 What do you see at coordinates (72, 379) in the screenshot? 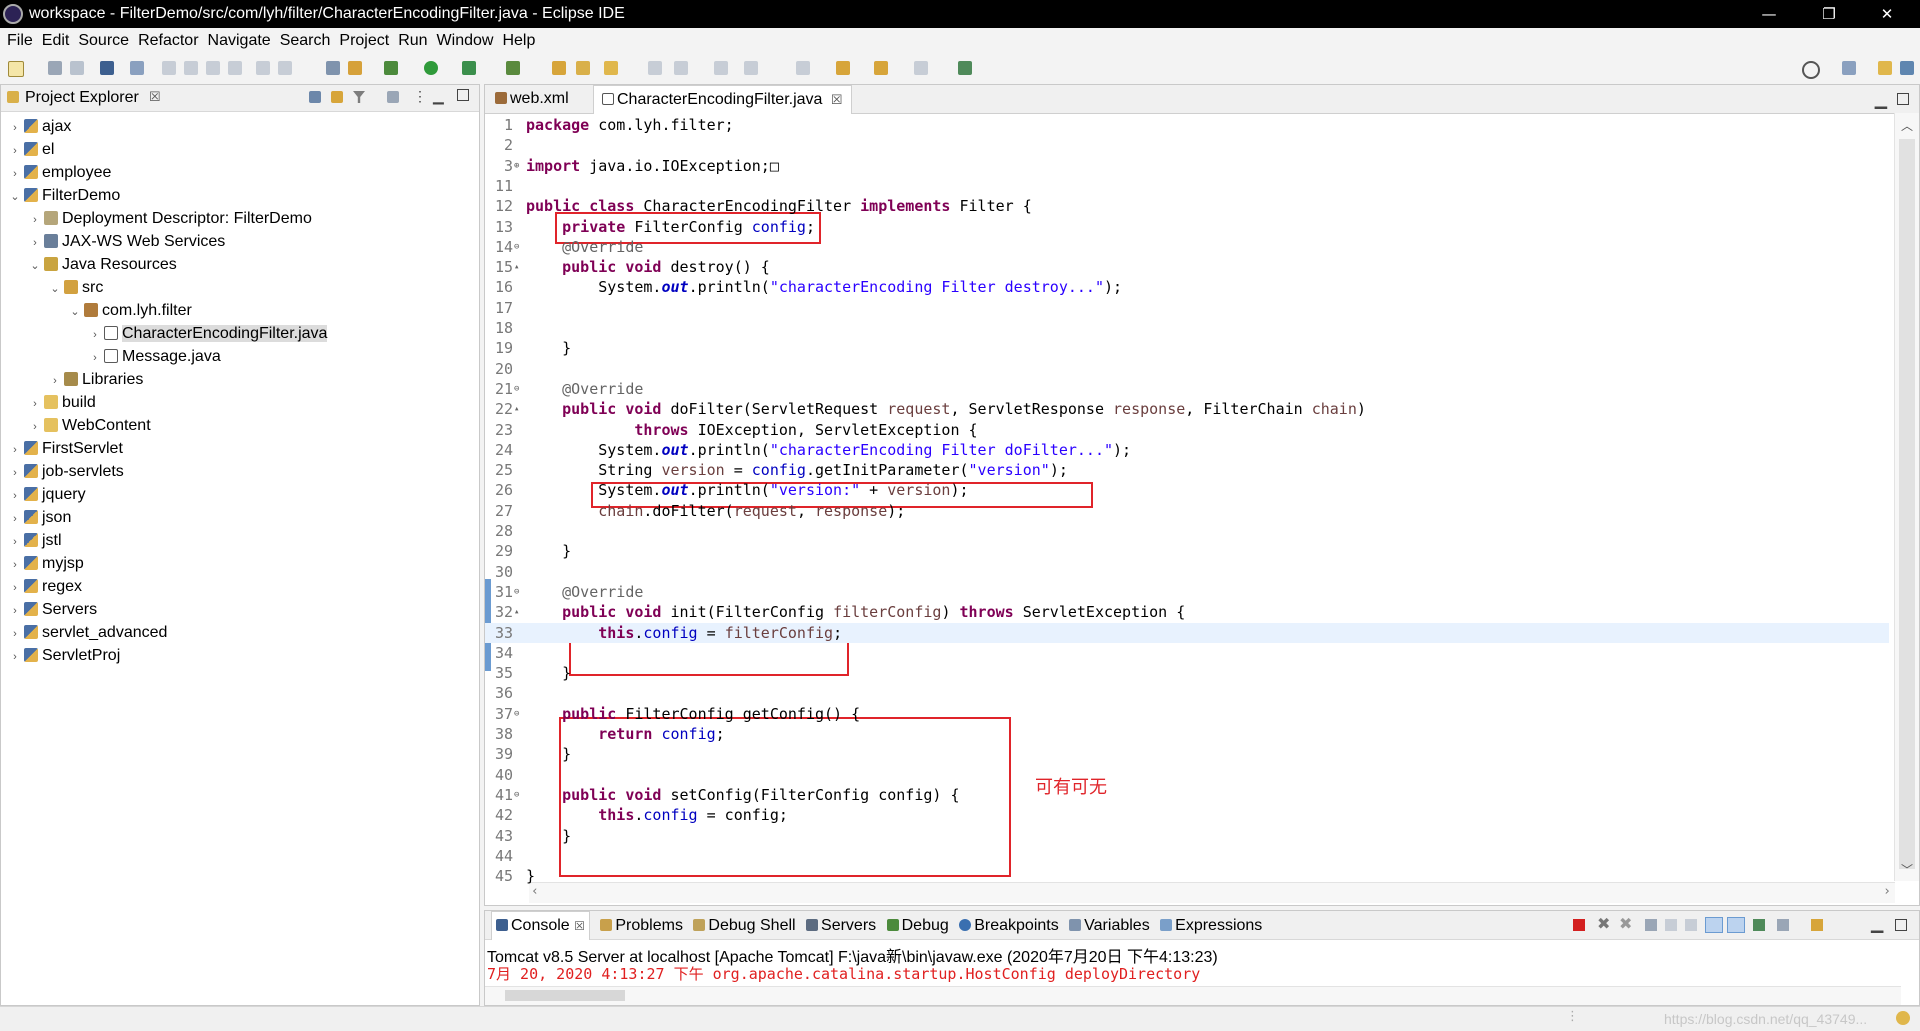
I see `tree-item: › Libraries` at bounding box center [72, 379].